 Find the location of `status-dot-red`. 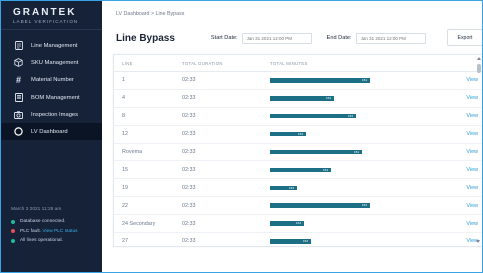

status-dot-red is located at coordinates (13, 231).